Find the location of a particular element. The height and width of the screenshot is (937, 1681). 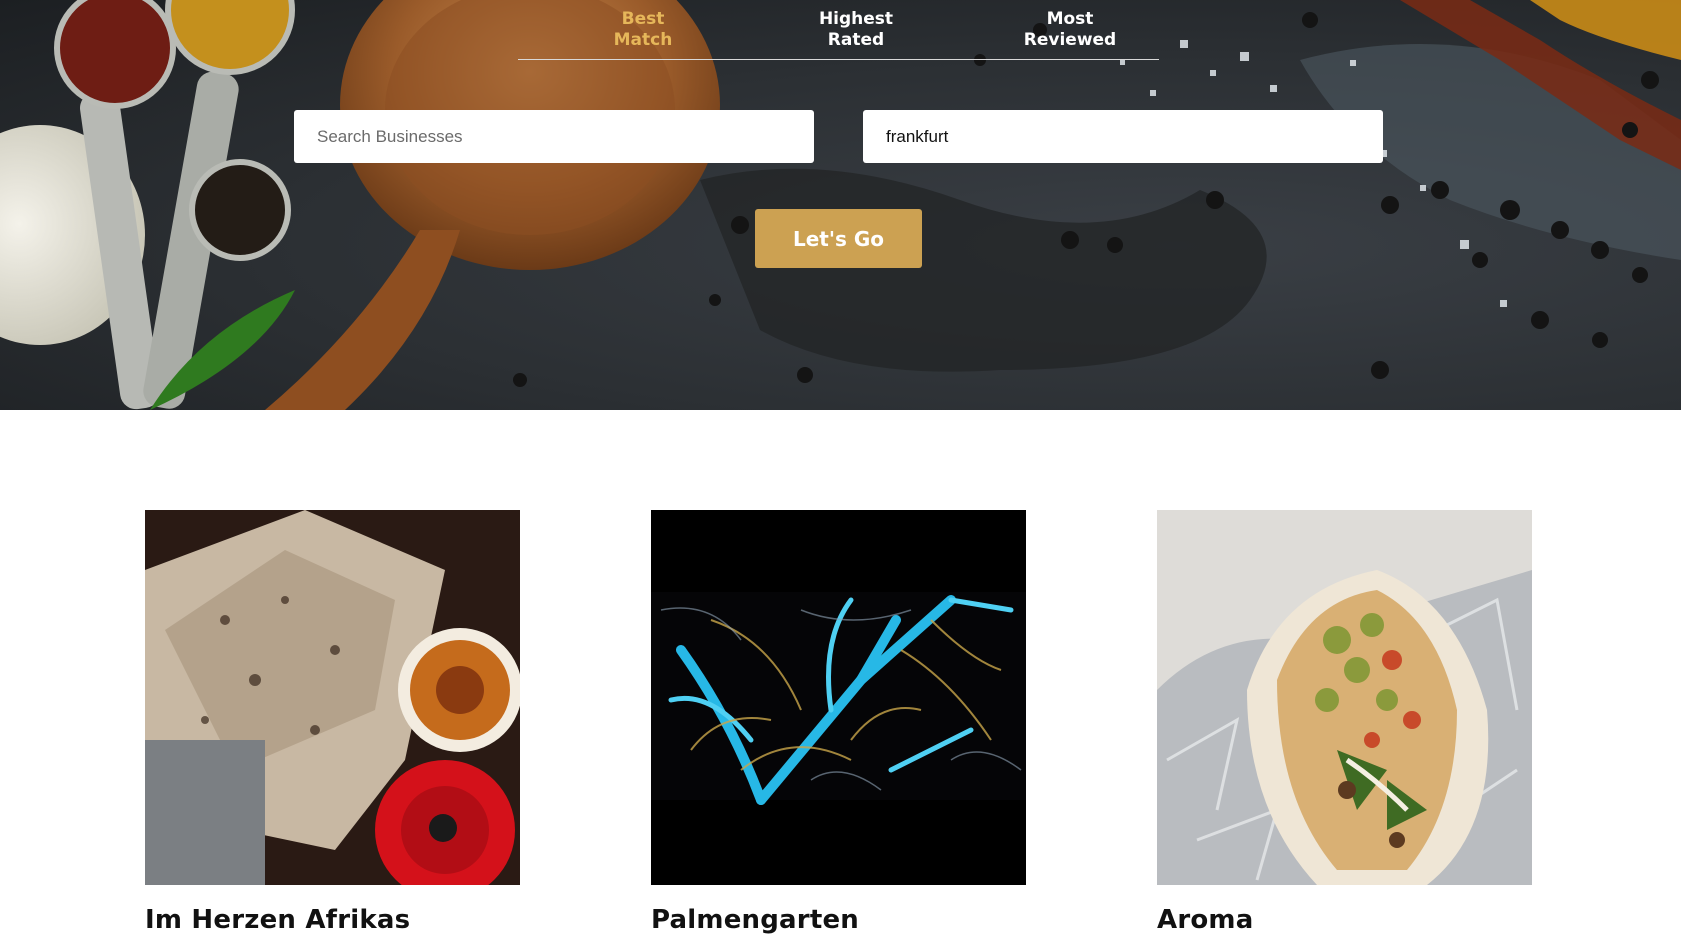

search-businesses-input is located at coordinates (554, 136).